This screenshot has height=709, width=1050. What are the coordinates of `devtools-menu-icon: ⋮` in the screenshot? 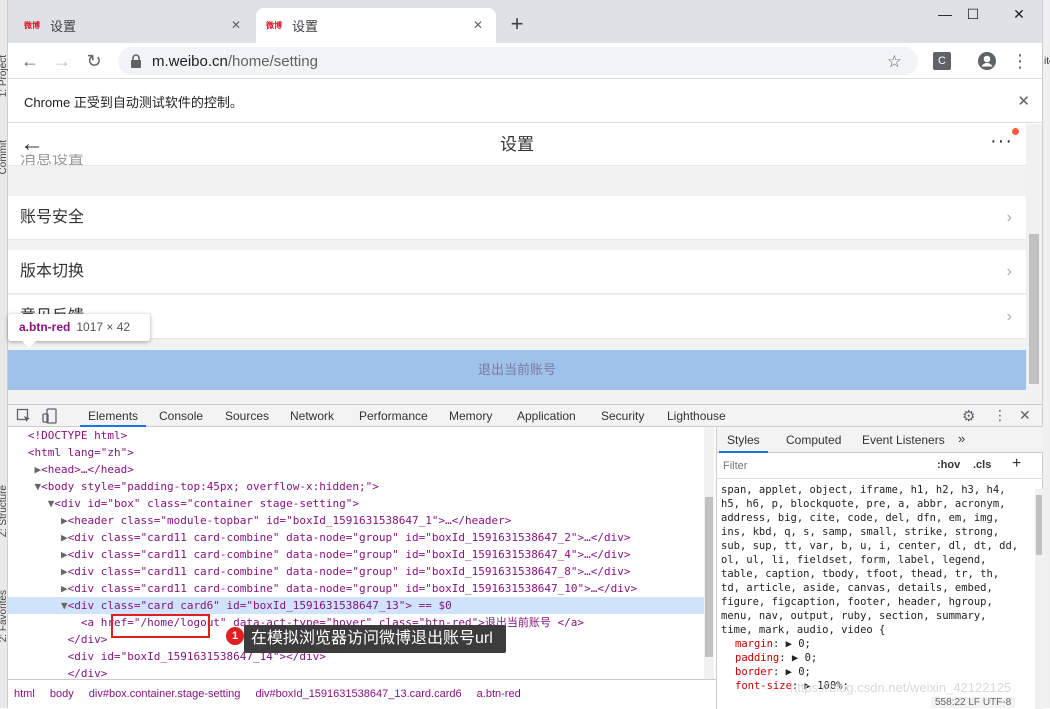 It's located at (1000, 415).